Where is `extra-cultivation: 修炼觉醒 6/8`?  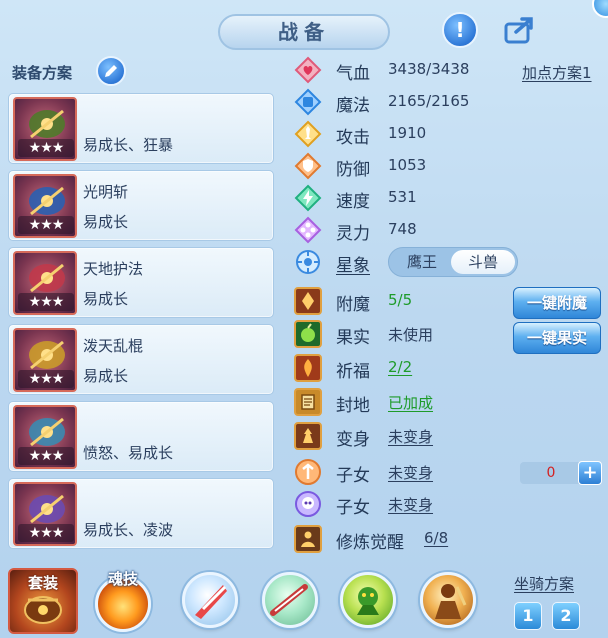 extra-cultivation: 修炼觉醒 6/8 is located at coordinates (444, 539).